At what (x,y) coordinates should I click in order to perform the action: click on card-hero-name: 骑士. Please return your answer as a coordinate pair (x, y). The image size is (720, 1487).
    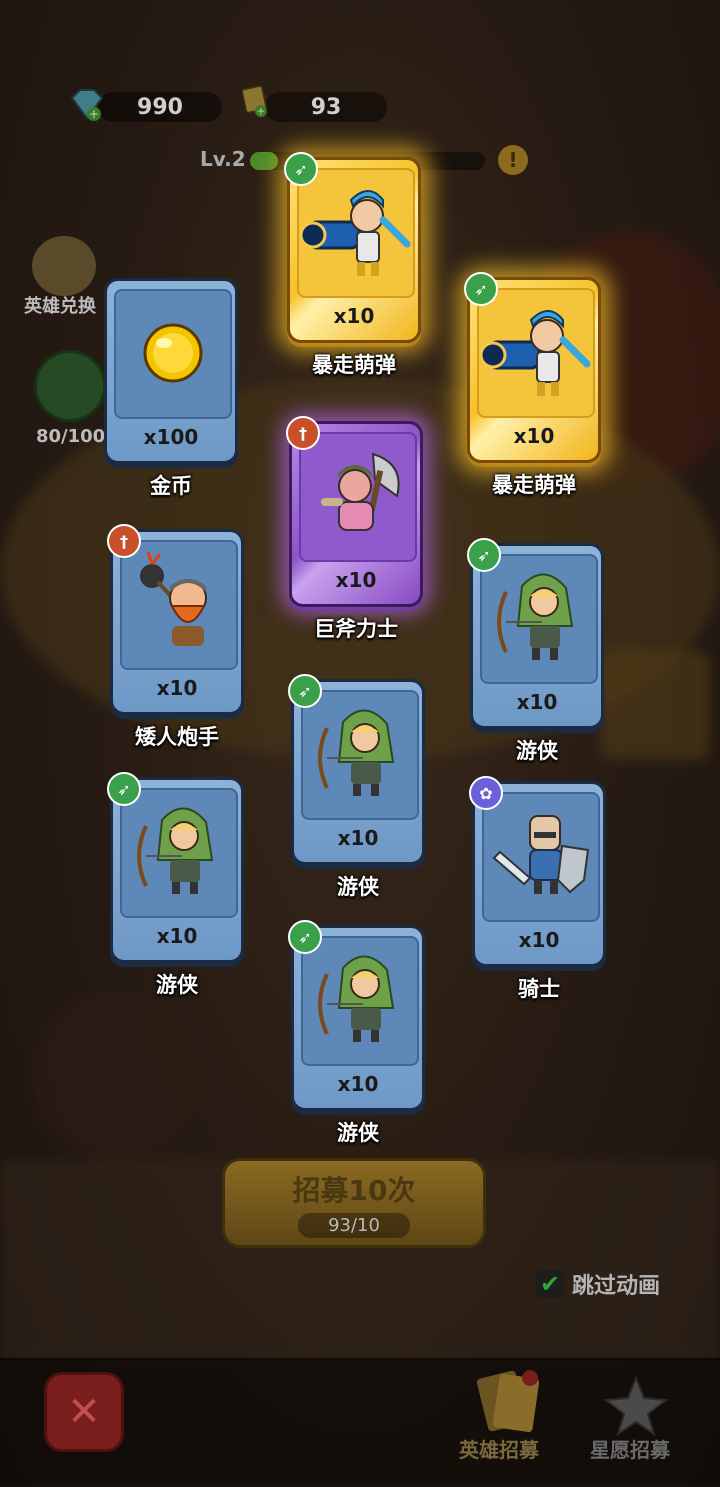
    Looking at the image, I should click on (539, 989).